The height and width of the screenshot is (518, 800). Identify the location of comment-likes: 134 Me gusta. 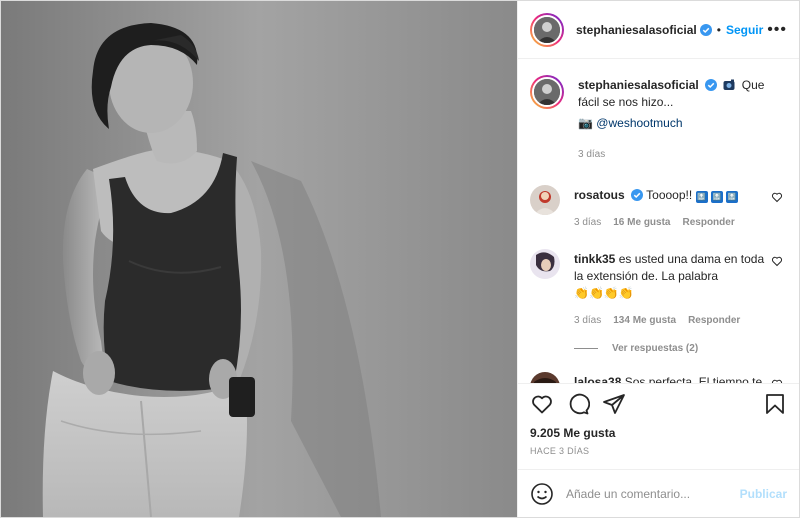
(644, 320).